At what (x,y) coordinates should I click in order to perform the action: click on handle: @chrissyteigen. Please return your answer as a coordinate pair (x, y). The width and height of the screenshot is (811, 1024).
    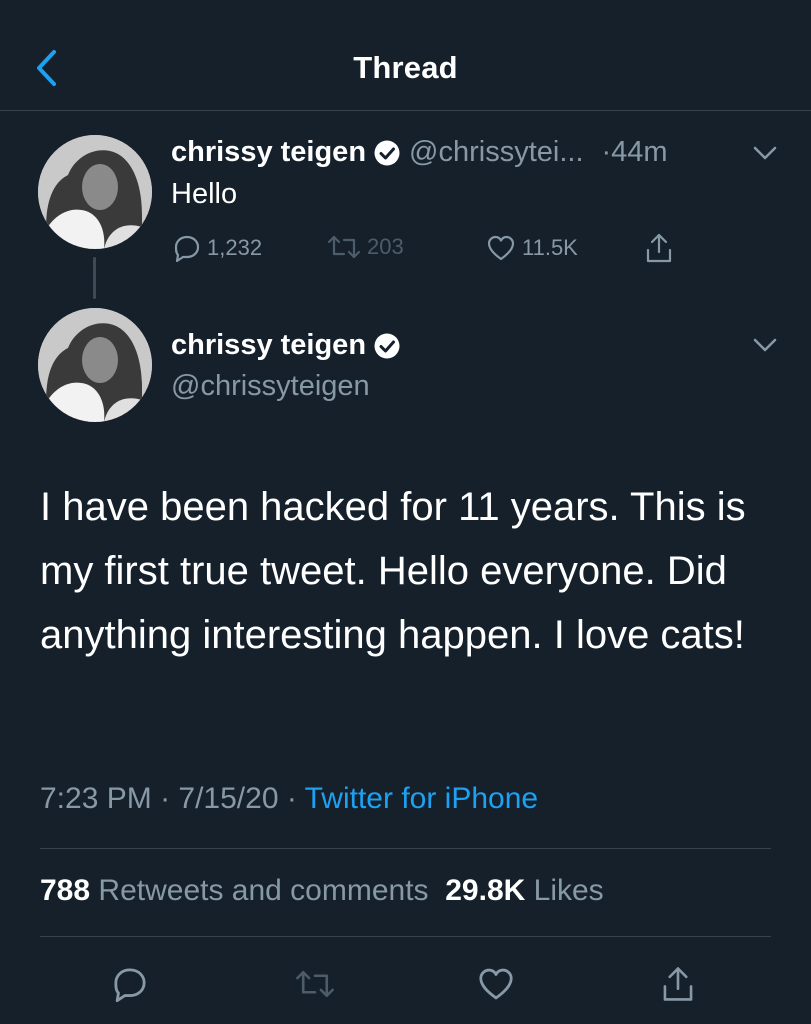
    Looking at the image, I should click on (270, 386).